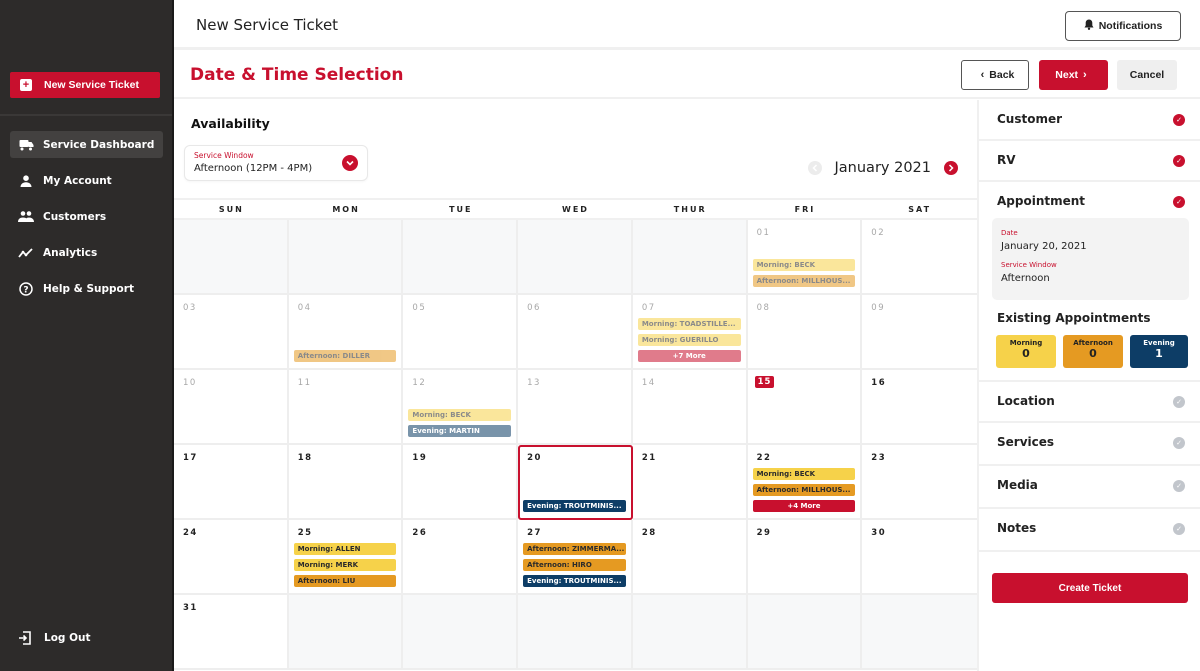 The image size is (1200, 671). Describe the element at coordinates (70, 252) in the screenshot. I see `sidebar-item-label: Analytics` at that location.